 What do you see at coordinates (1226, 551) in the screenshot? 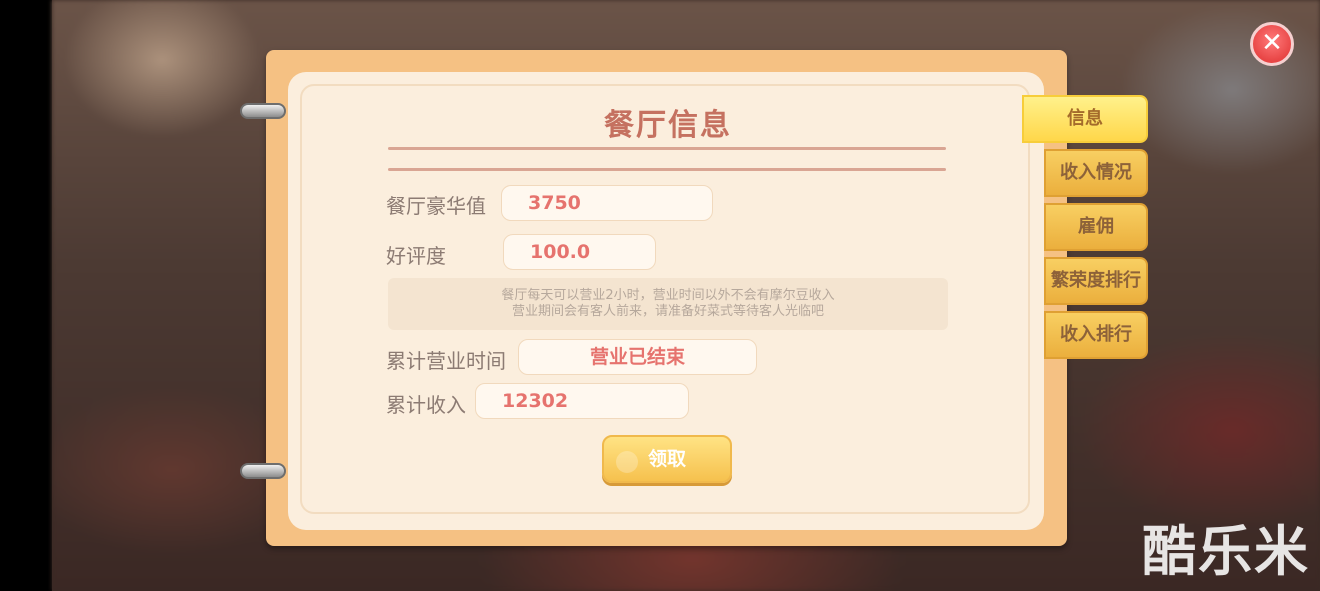
I see `watermark: 酷乐米` at bounding box center [1226, 551].